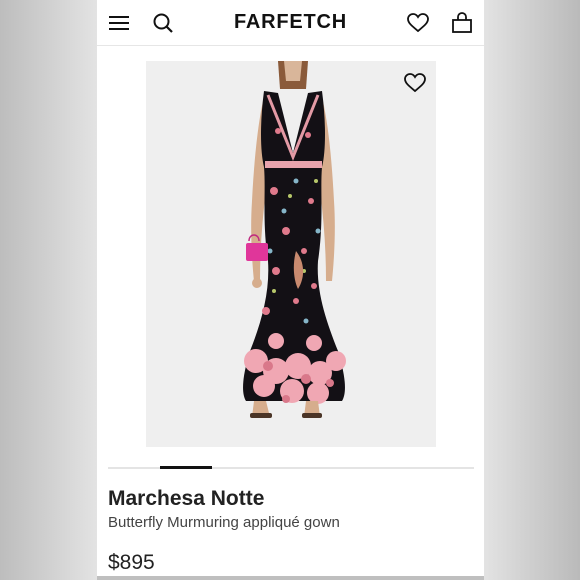 This screenshot has height=580, width=580. I want to click on gallery-progress, so click(291, 467).